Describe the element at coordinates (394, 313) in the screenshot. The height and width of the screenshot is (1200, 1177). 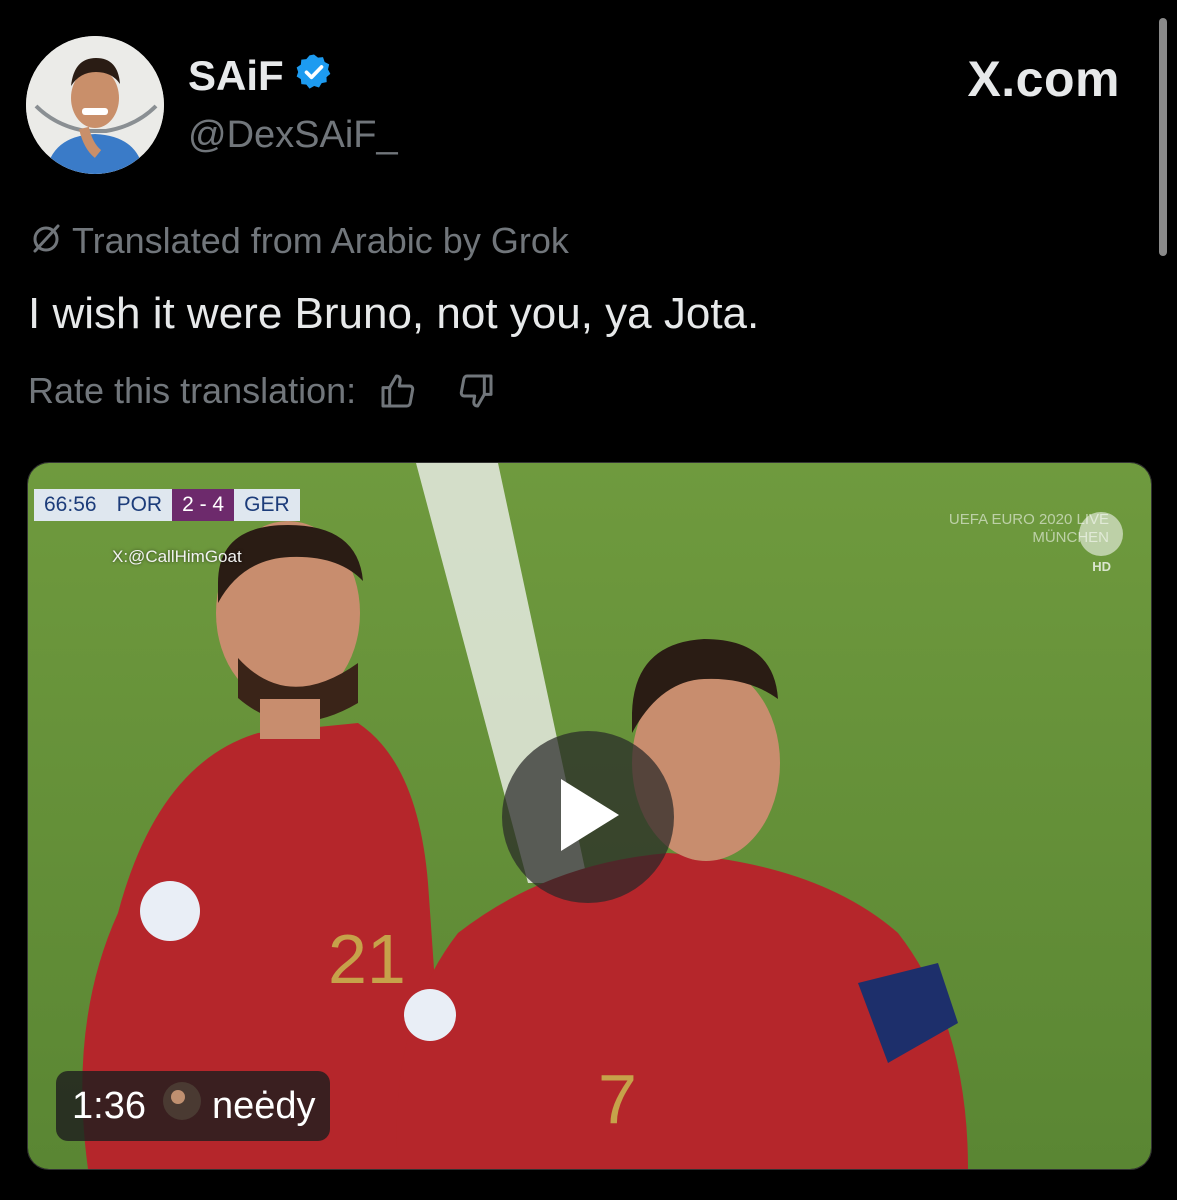
I see `tweet-text: I wish it were Bruno, not you, ya Jota.` at that location.